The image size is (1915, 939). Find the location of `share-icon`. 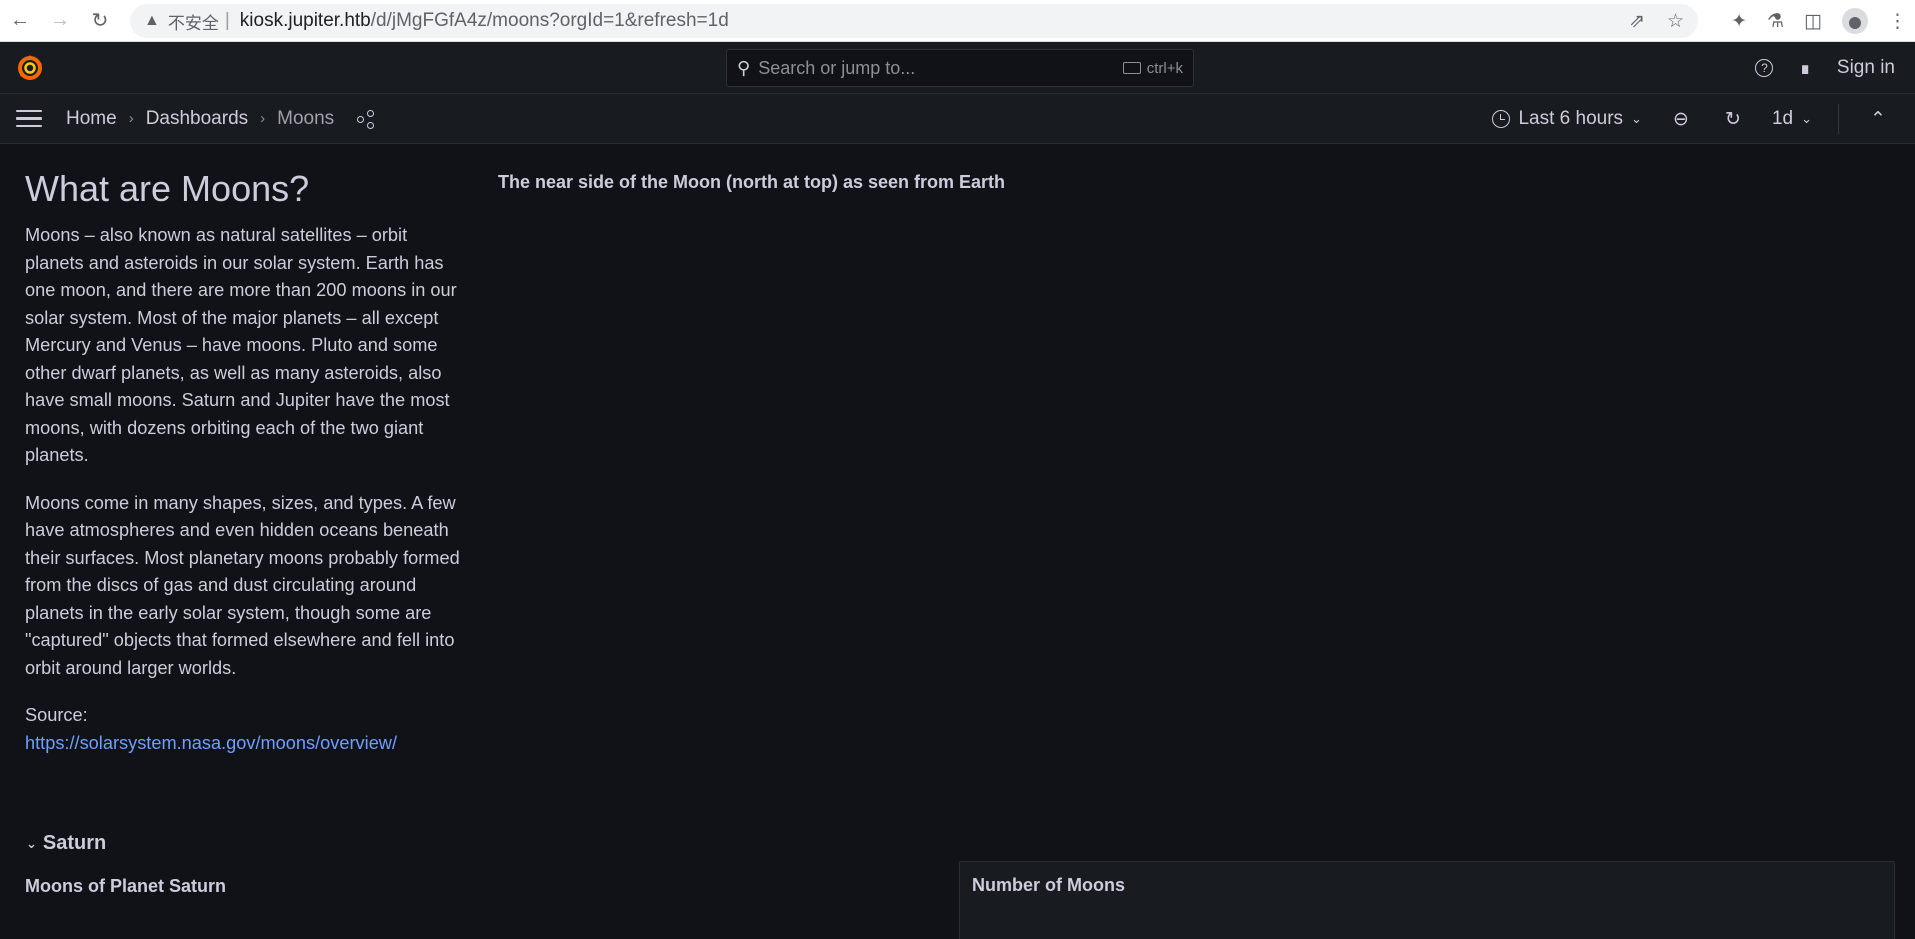

share-icon is located at coordinates (366, 119).